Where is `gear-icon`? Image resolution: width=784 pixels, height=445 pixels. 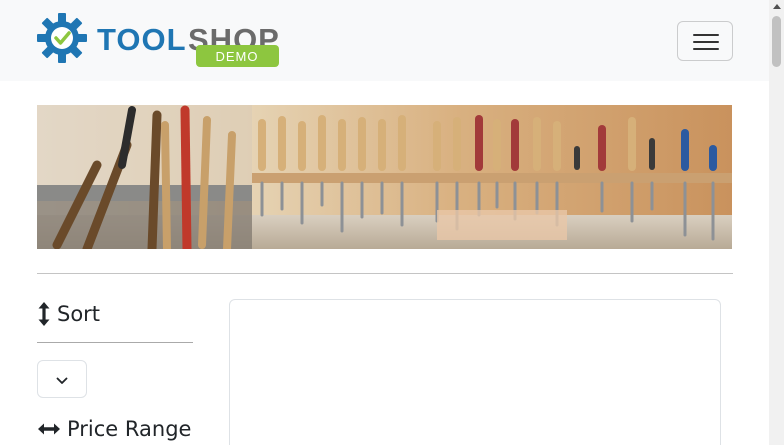
gear-icon is located at coordinates (62, 38).